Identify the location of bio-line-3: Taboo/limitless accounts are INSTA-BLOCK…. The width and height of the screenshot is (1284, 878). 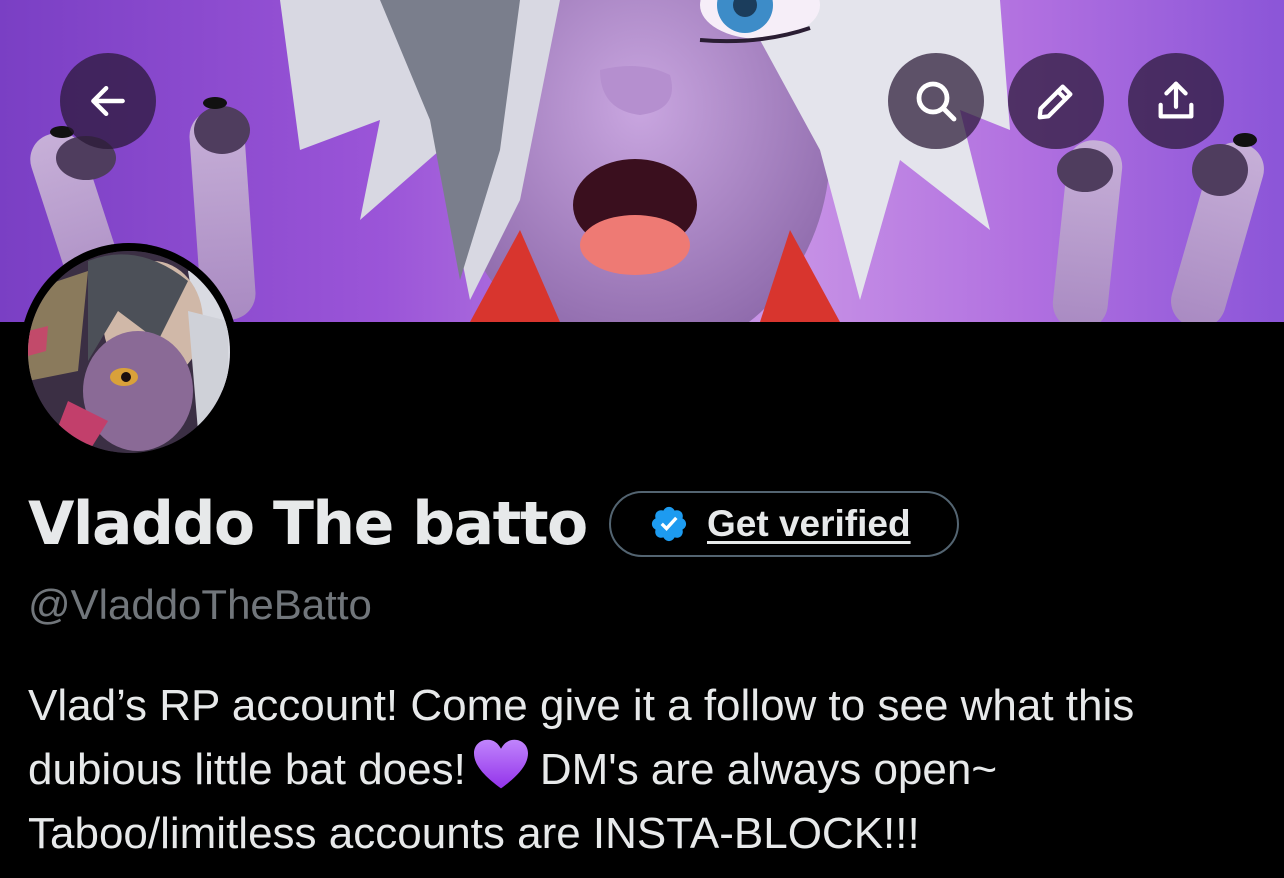
(474, 833).